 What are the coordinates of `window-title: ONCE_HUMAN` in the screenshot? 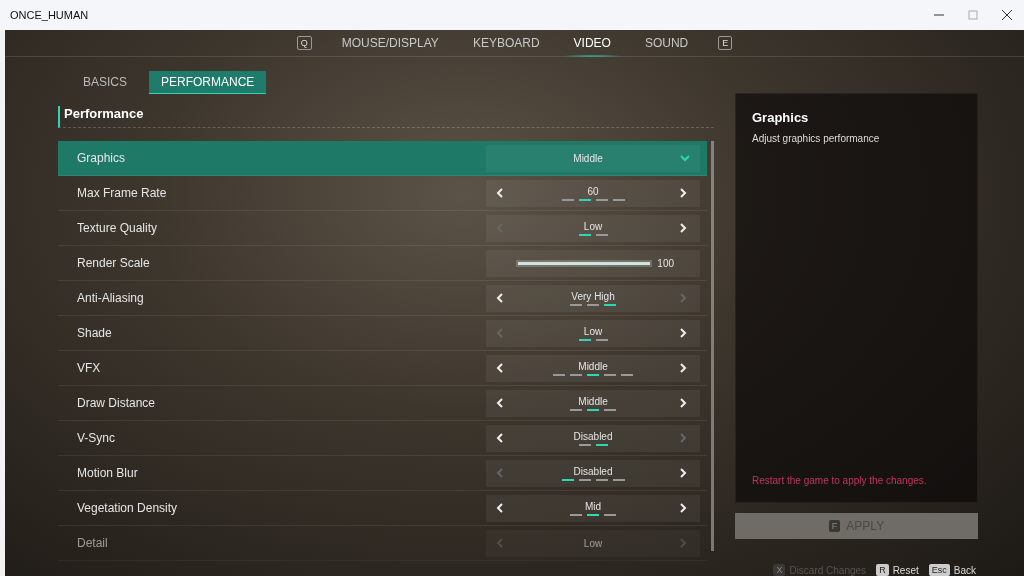 It's located at (49, 15).